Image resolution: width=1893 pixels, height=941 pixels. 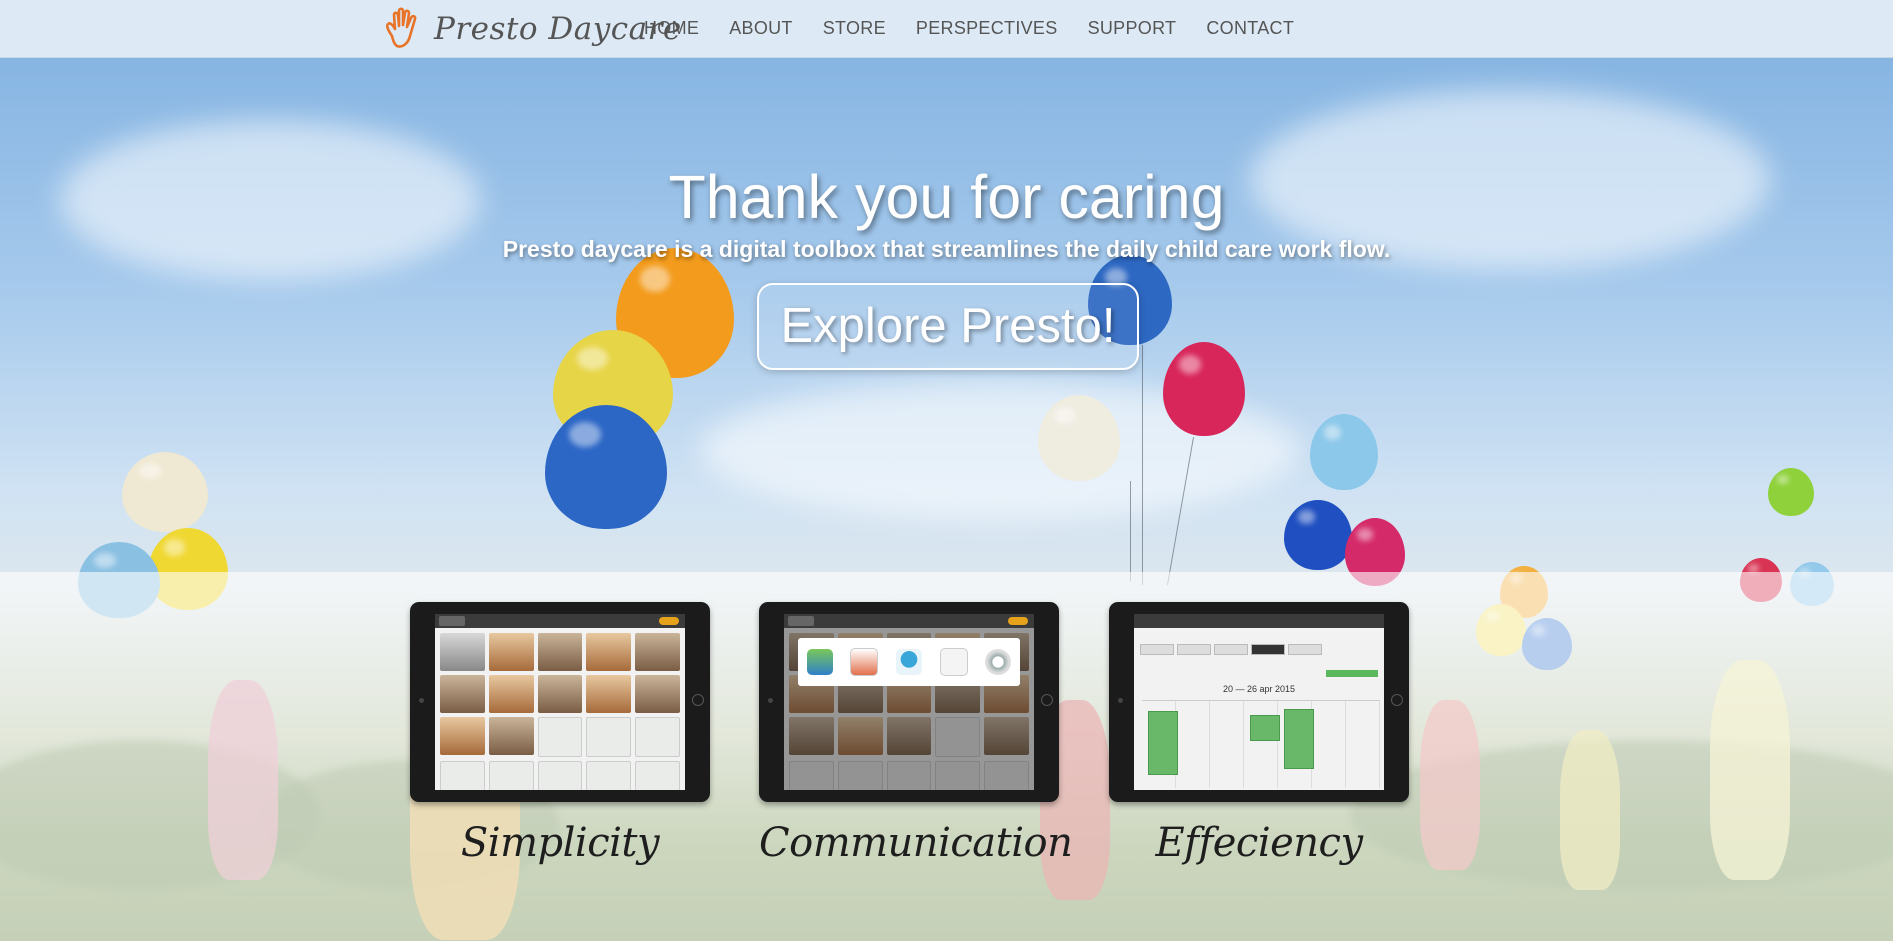 I want to click on tablet-effeciency: 20 — 26 apr 2015, so click(x=1259, y=702).